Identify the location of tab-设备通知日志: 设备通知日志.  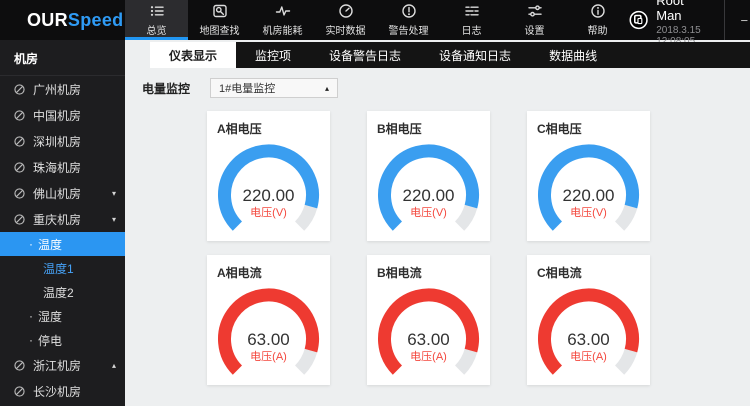
(475, 55).